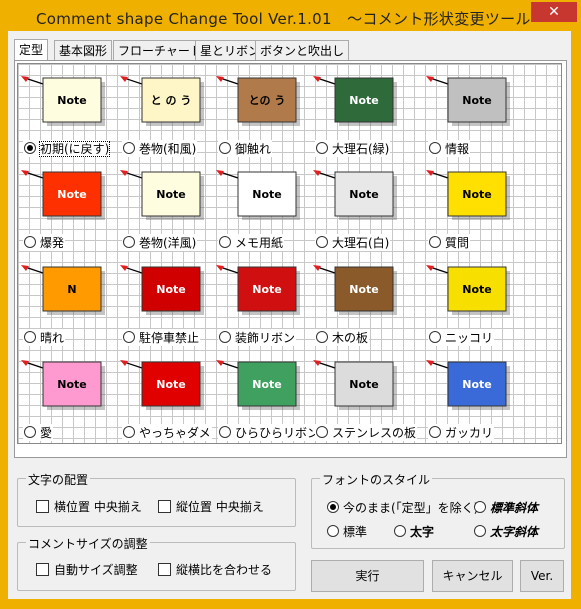  I want to click on shape-note-text: と の う, so click(171, 100).